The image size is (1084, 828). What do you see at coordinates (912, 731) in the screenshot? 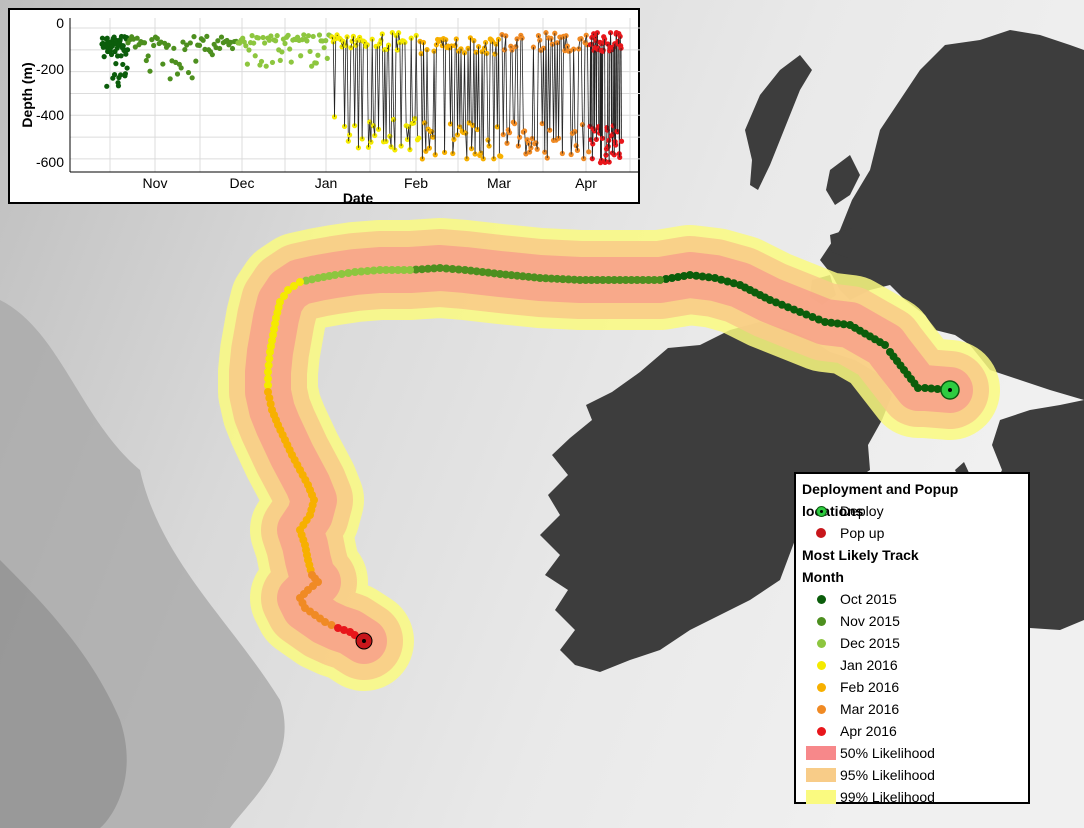
I see `legend-item-month: Apr 2016` at bounding box center [912, 731].